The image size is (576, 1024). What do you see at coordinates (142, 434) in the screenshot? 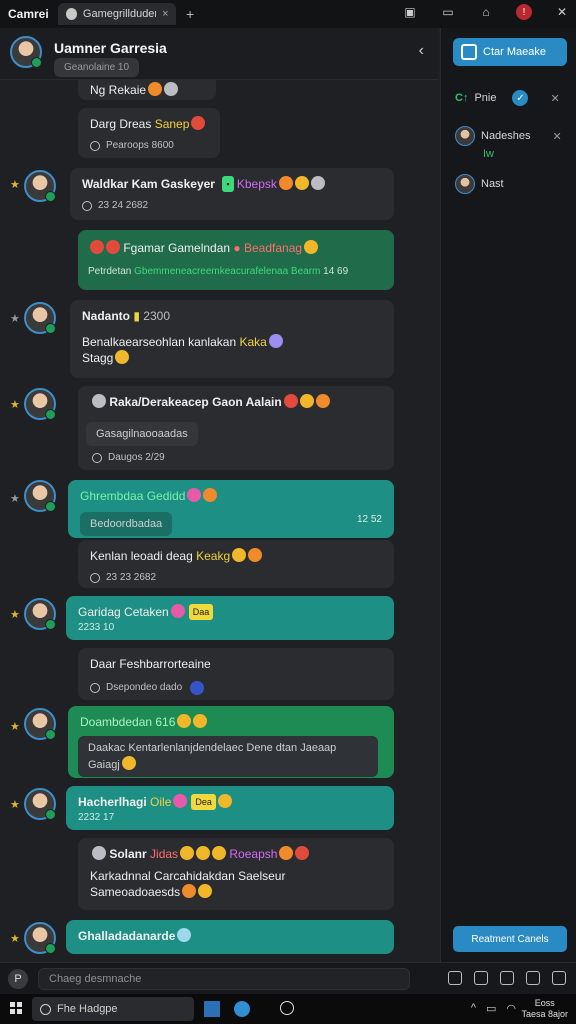
I see `message-quote: Gasagilnaooaadas` at bounding box center [142, 434].